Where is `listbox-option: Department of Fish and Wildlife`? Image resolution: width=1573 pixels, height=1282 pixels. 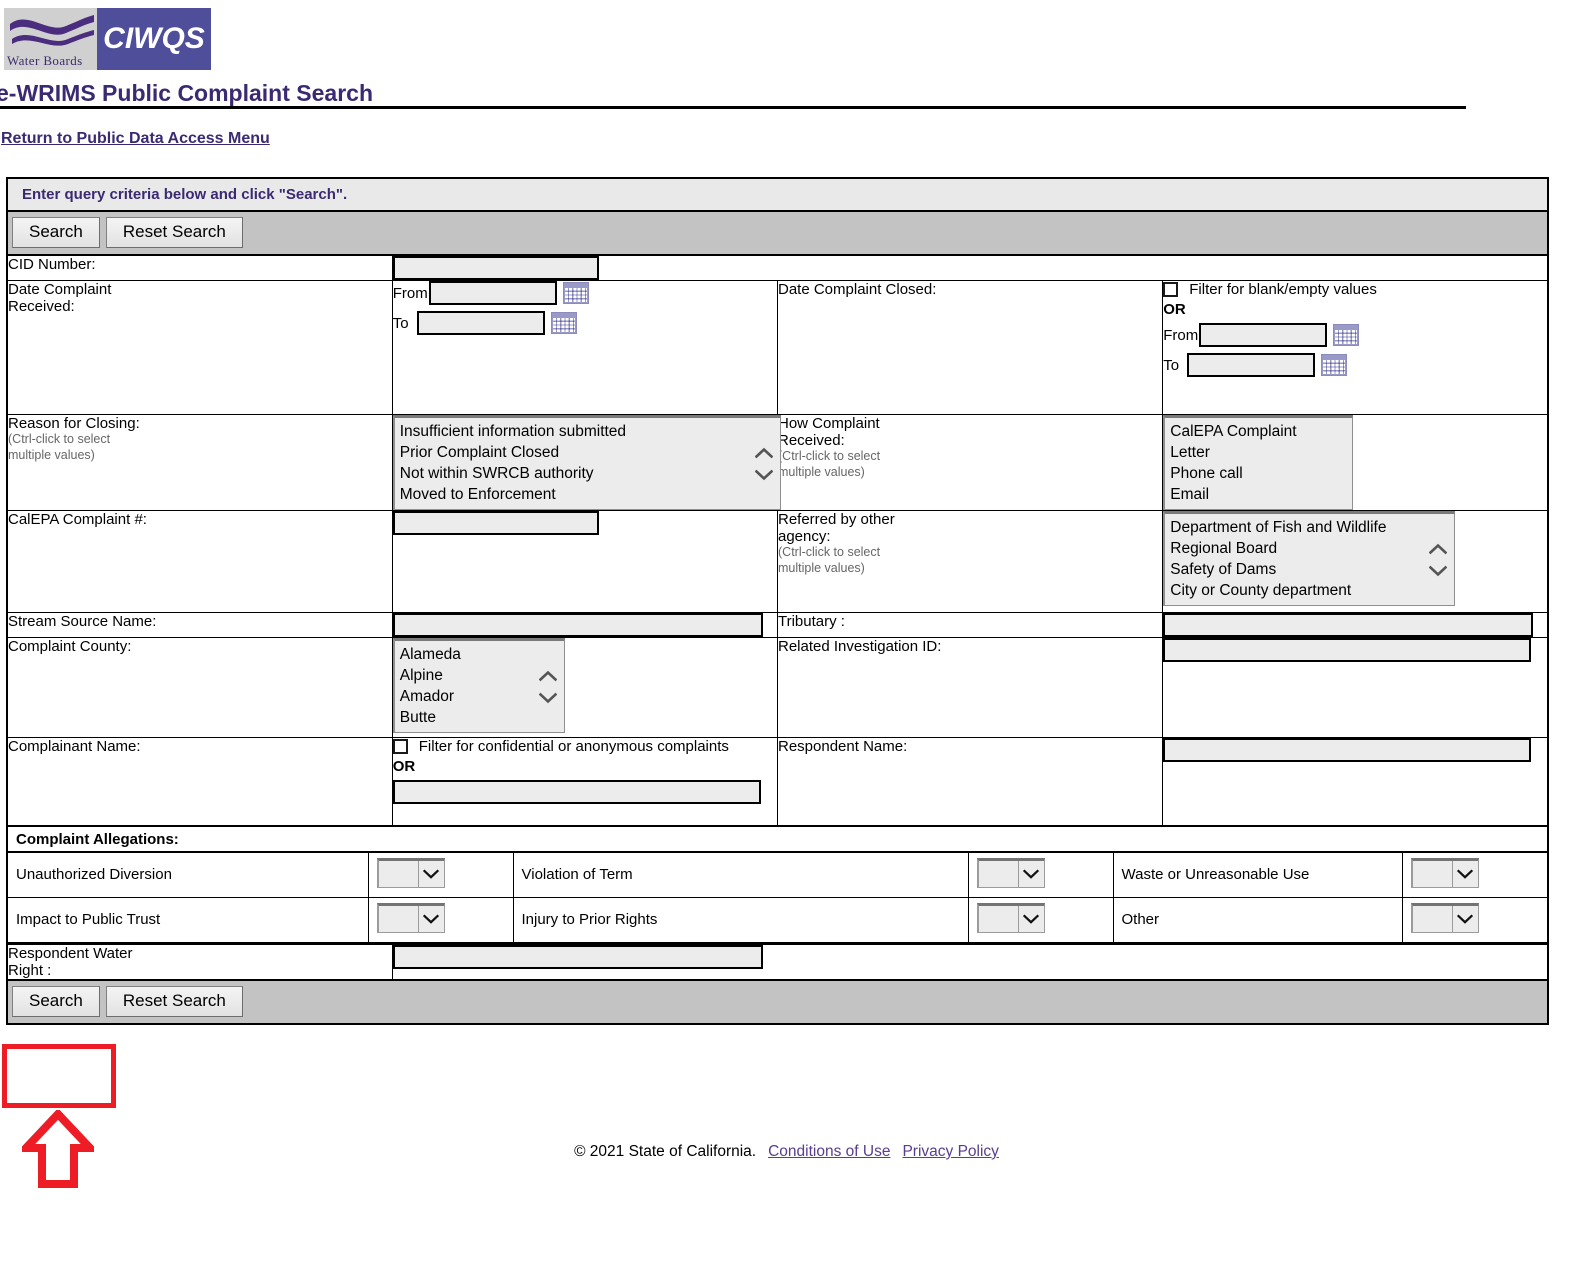 listbox-option: Department of Fish and Wildlife is located at coordinates (1298, 527).